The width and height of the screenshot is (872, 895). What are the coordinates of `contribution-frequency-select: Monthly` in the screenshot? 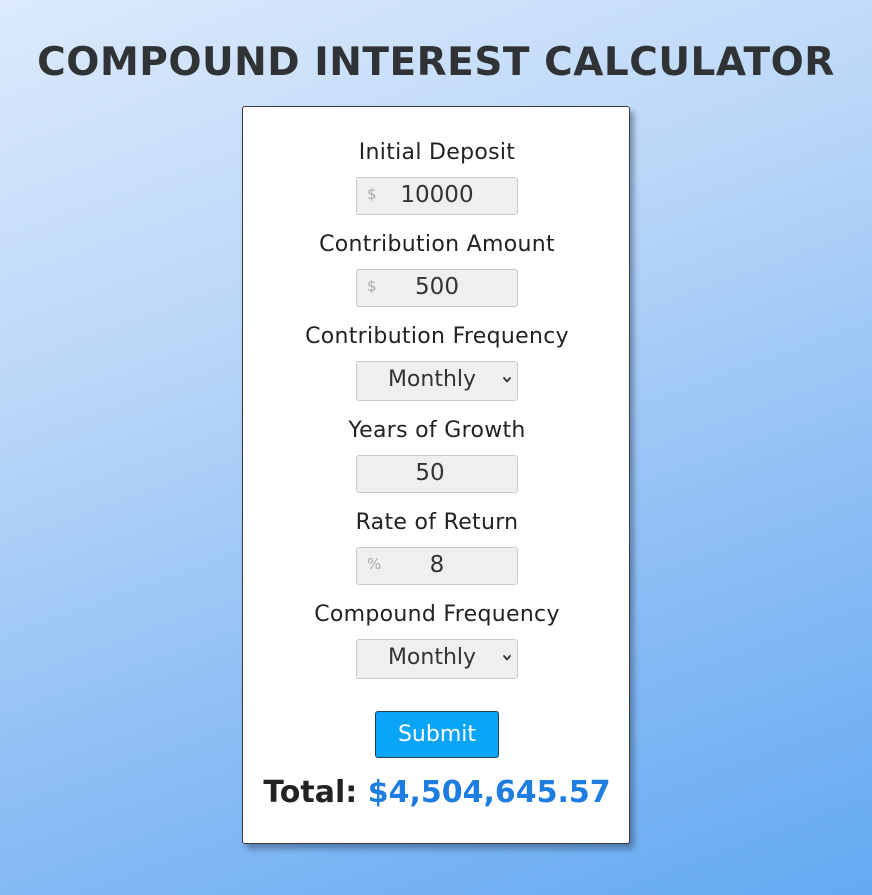 It's located at (437, 381).